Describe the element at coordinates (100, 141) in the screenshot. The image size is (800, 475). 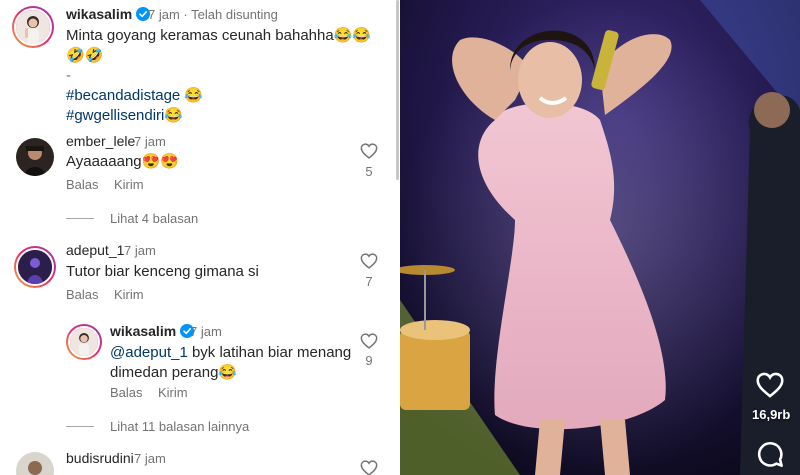
I see `comment-username: ember_lele` at that location.